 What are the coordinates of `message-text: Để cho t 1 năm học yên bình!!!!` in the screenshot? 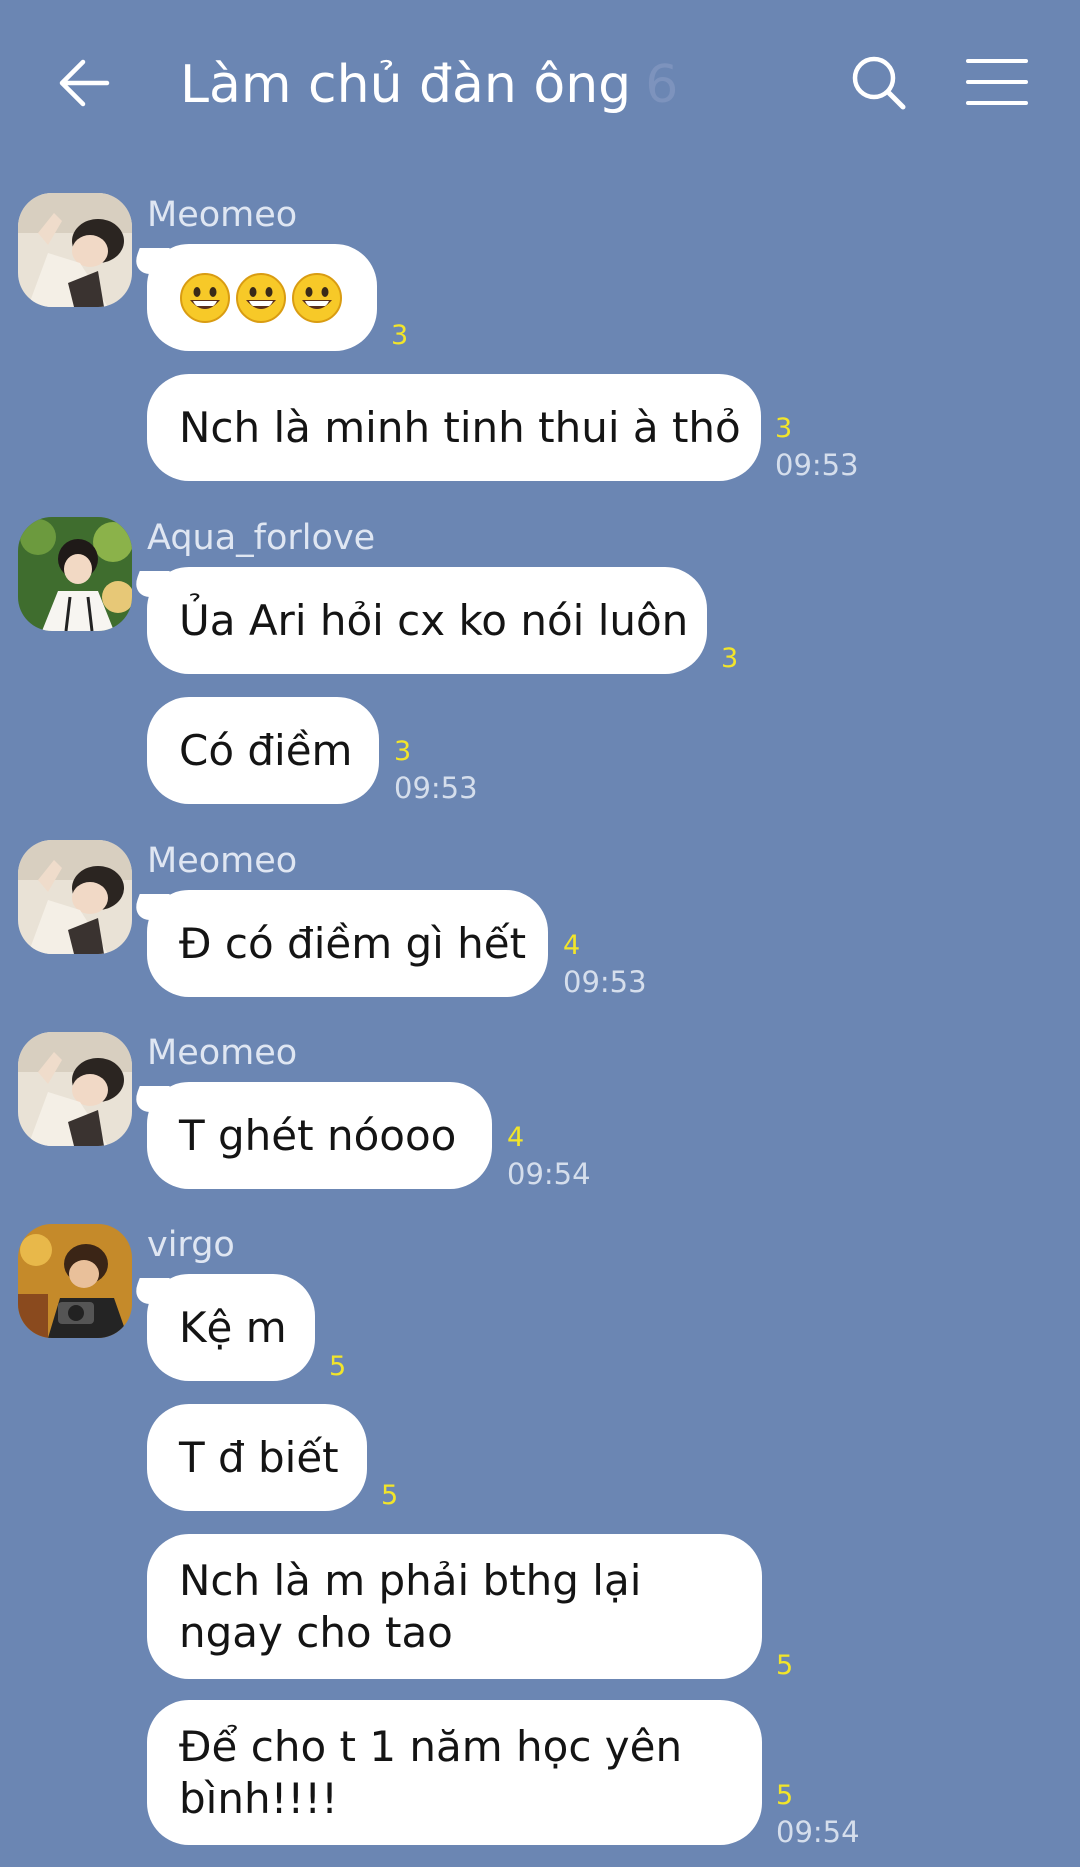 It's located at (431, 1772).